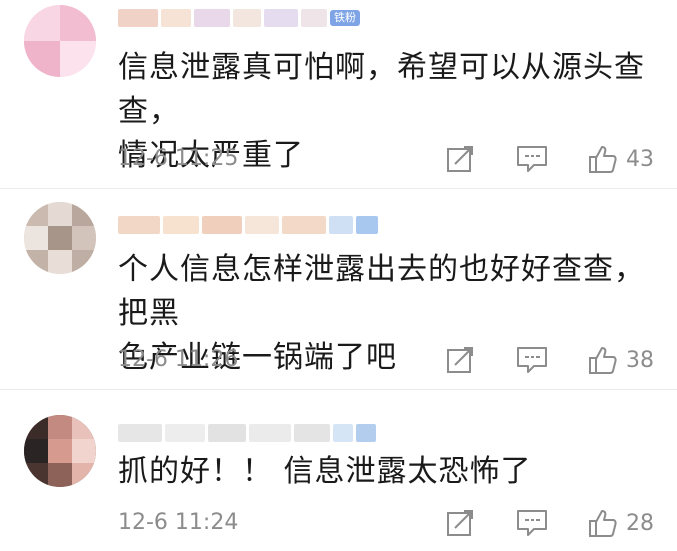  I want to click on comment-text: 抓的好！！ 信息泄露太恐怖了, so click(388, 472).